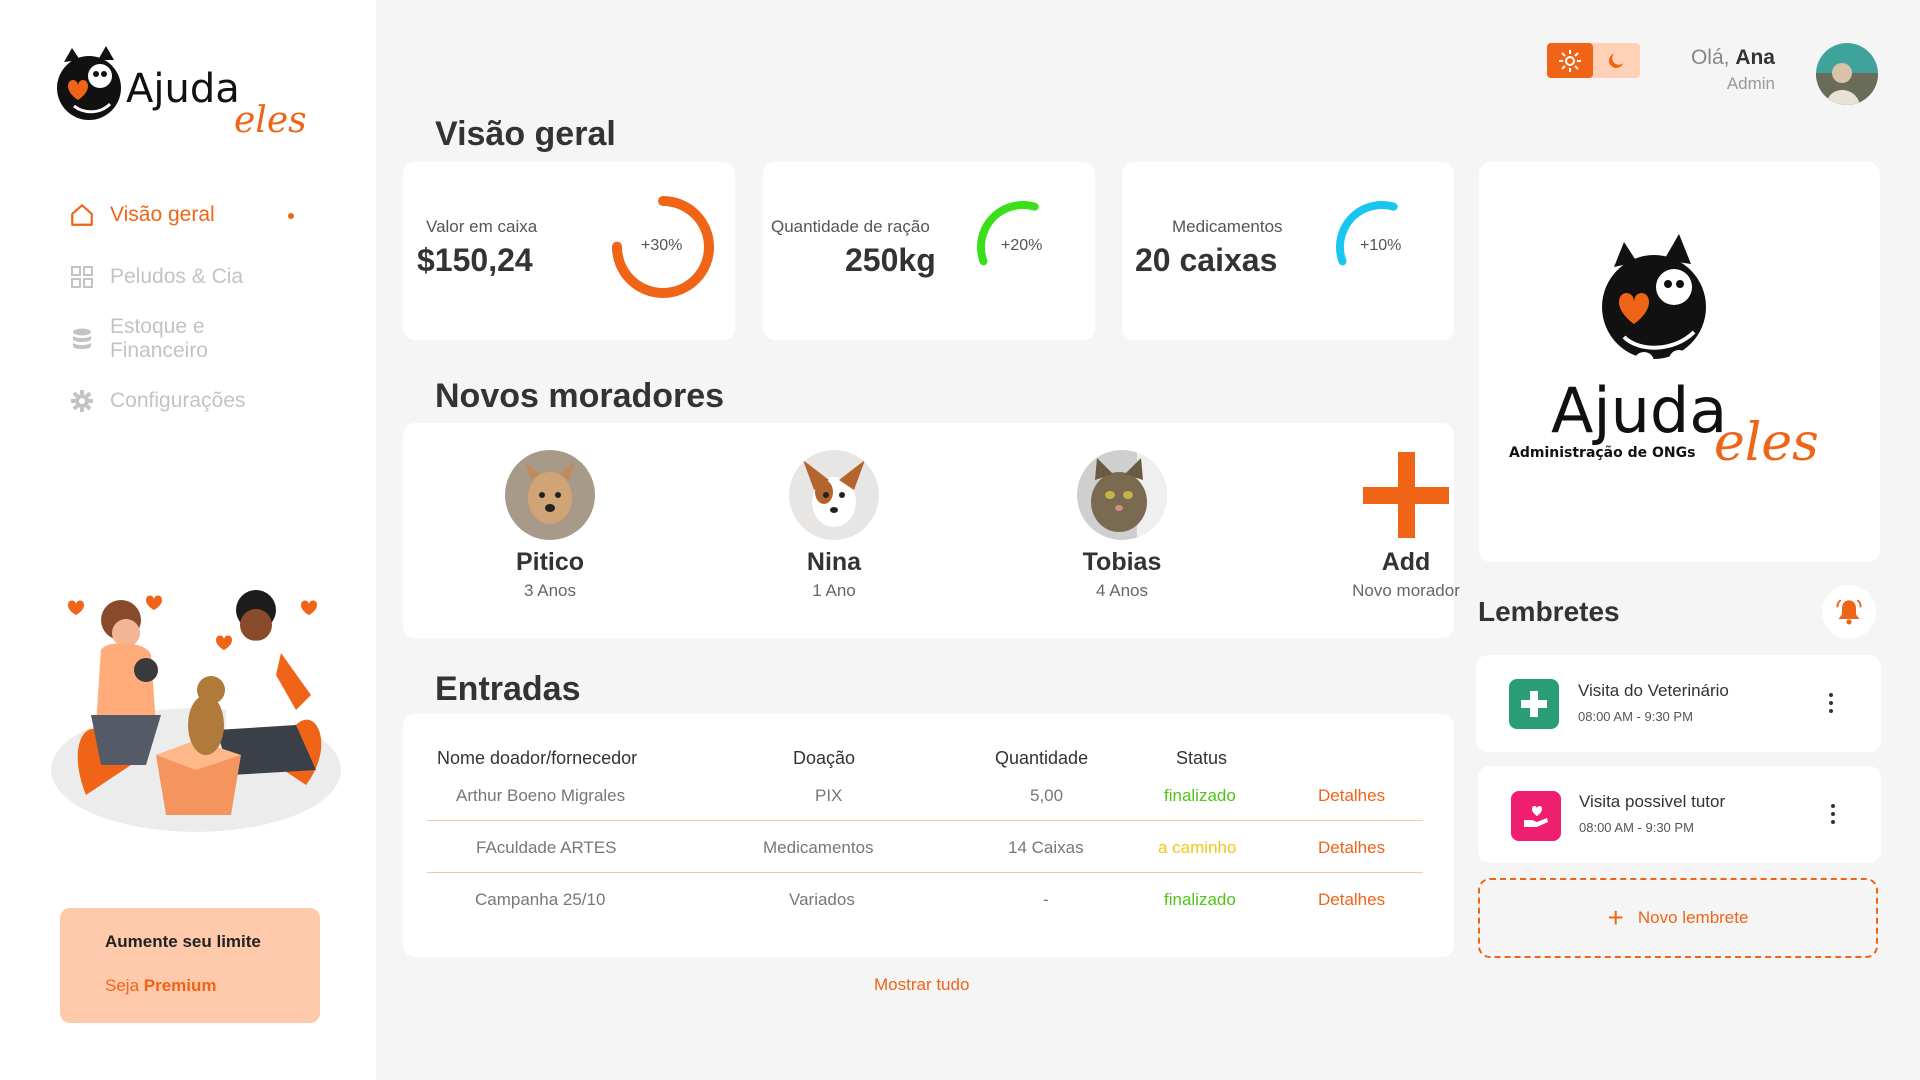  Describe the element at coordinates (550, 562) in the screenshot. I see `resident-name: Pitico` at that location.